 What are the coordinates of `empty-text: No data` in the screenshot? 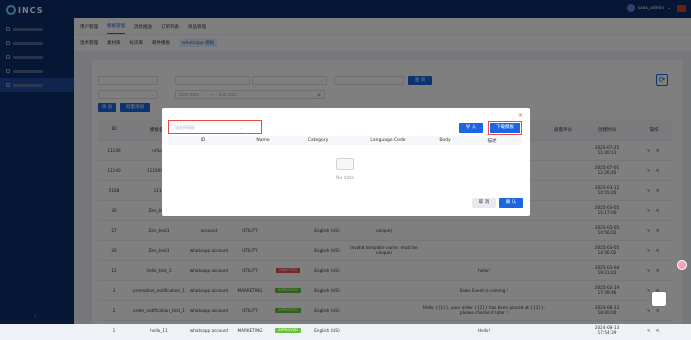 It's located at (345, 178).